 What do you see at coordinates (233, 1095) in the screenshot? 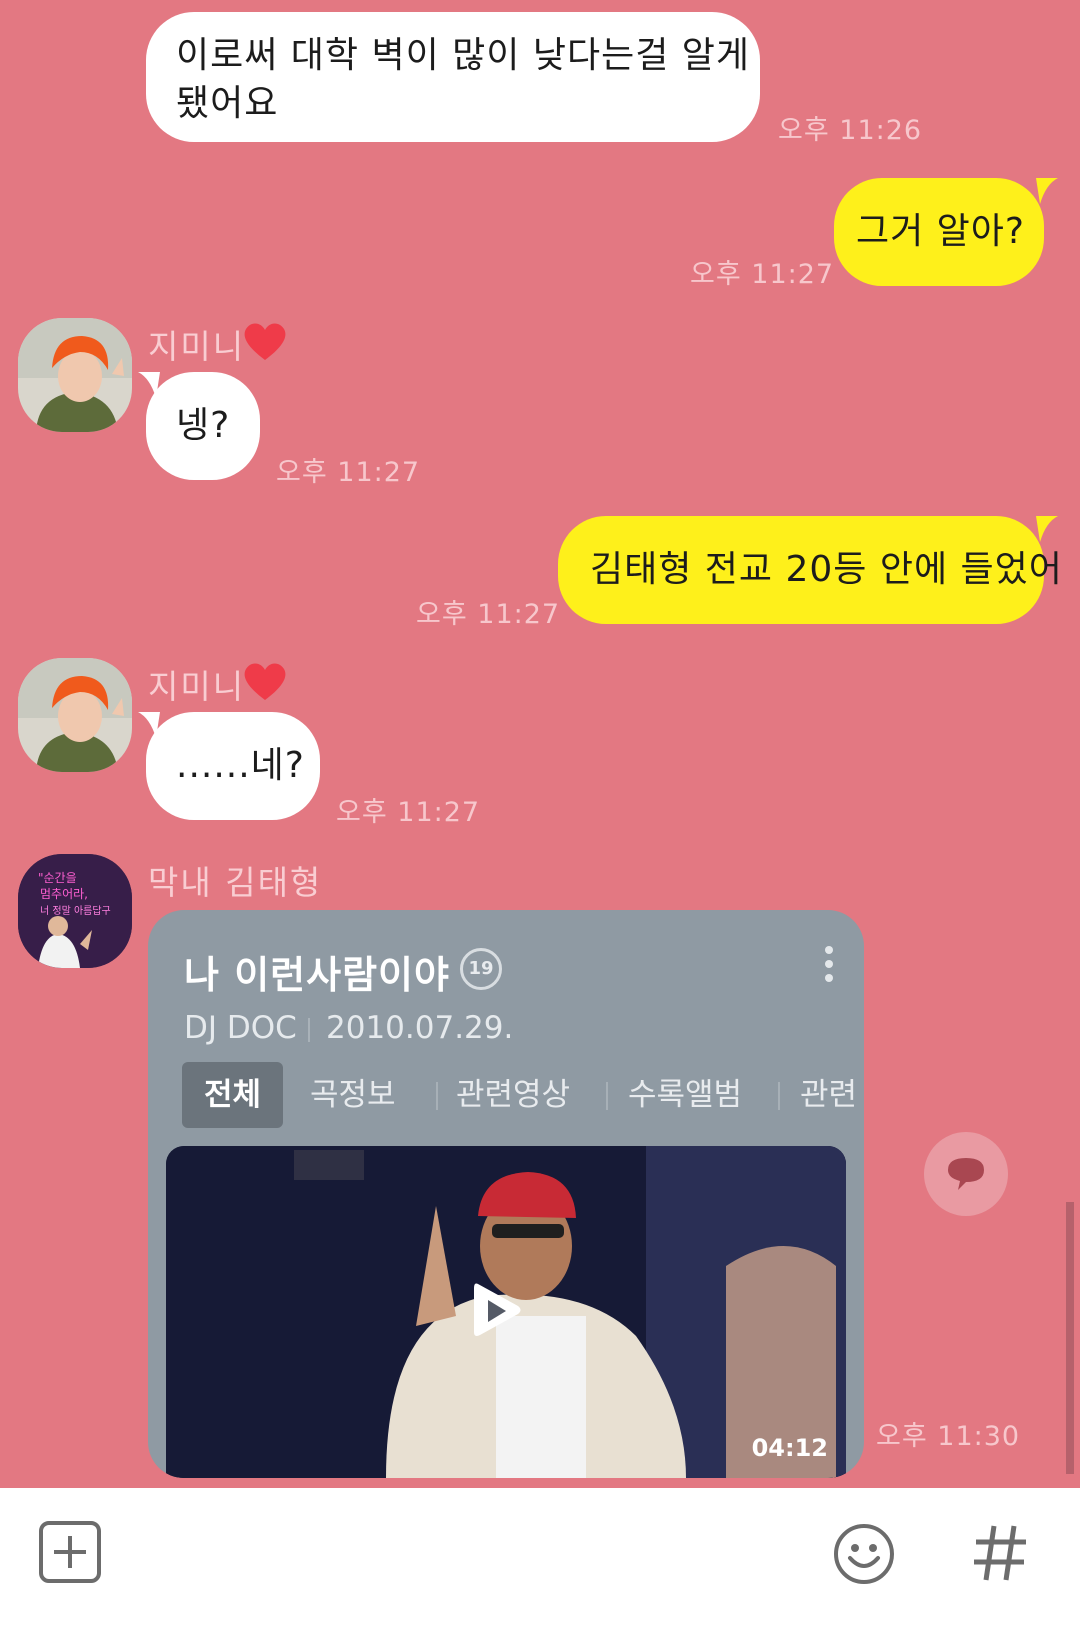
I see `tab-all: 전체` at bounding box center [233, 1095].